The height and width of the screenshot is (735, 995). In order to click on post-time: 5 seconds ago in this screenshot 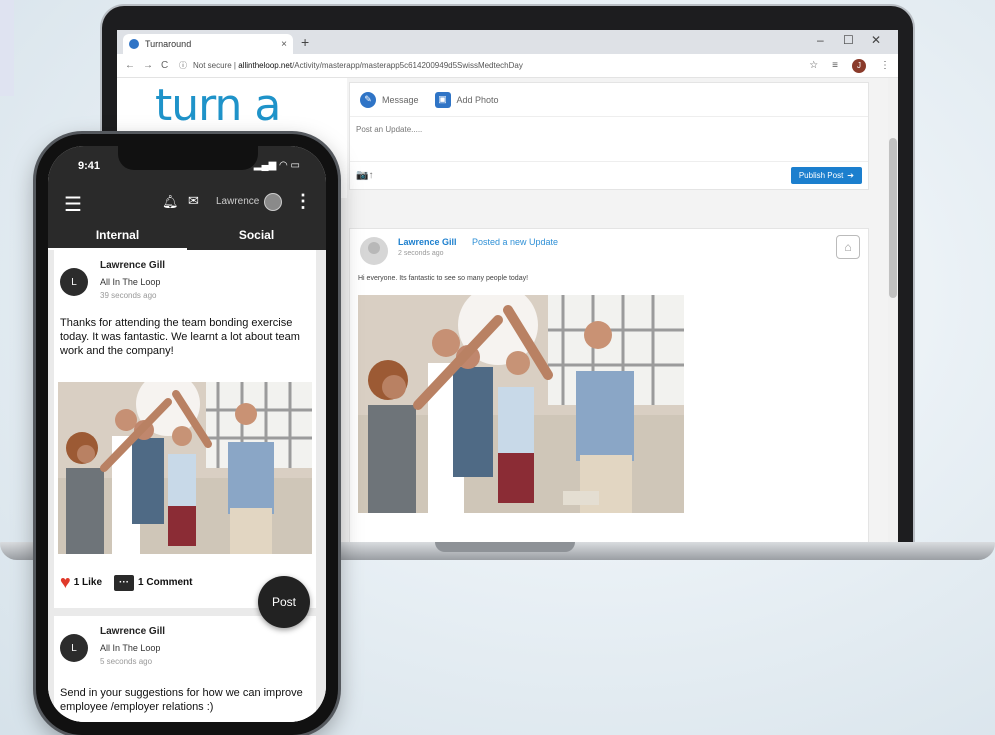, I will do `click(126, 661)`.